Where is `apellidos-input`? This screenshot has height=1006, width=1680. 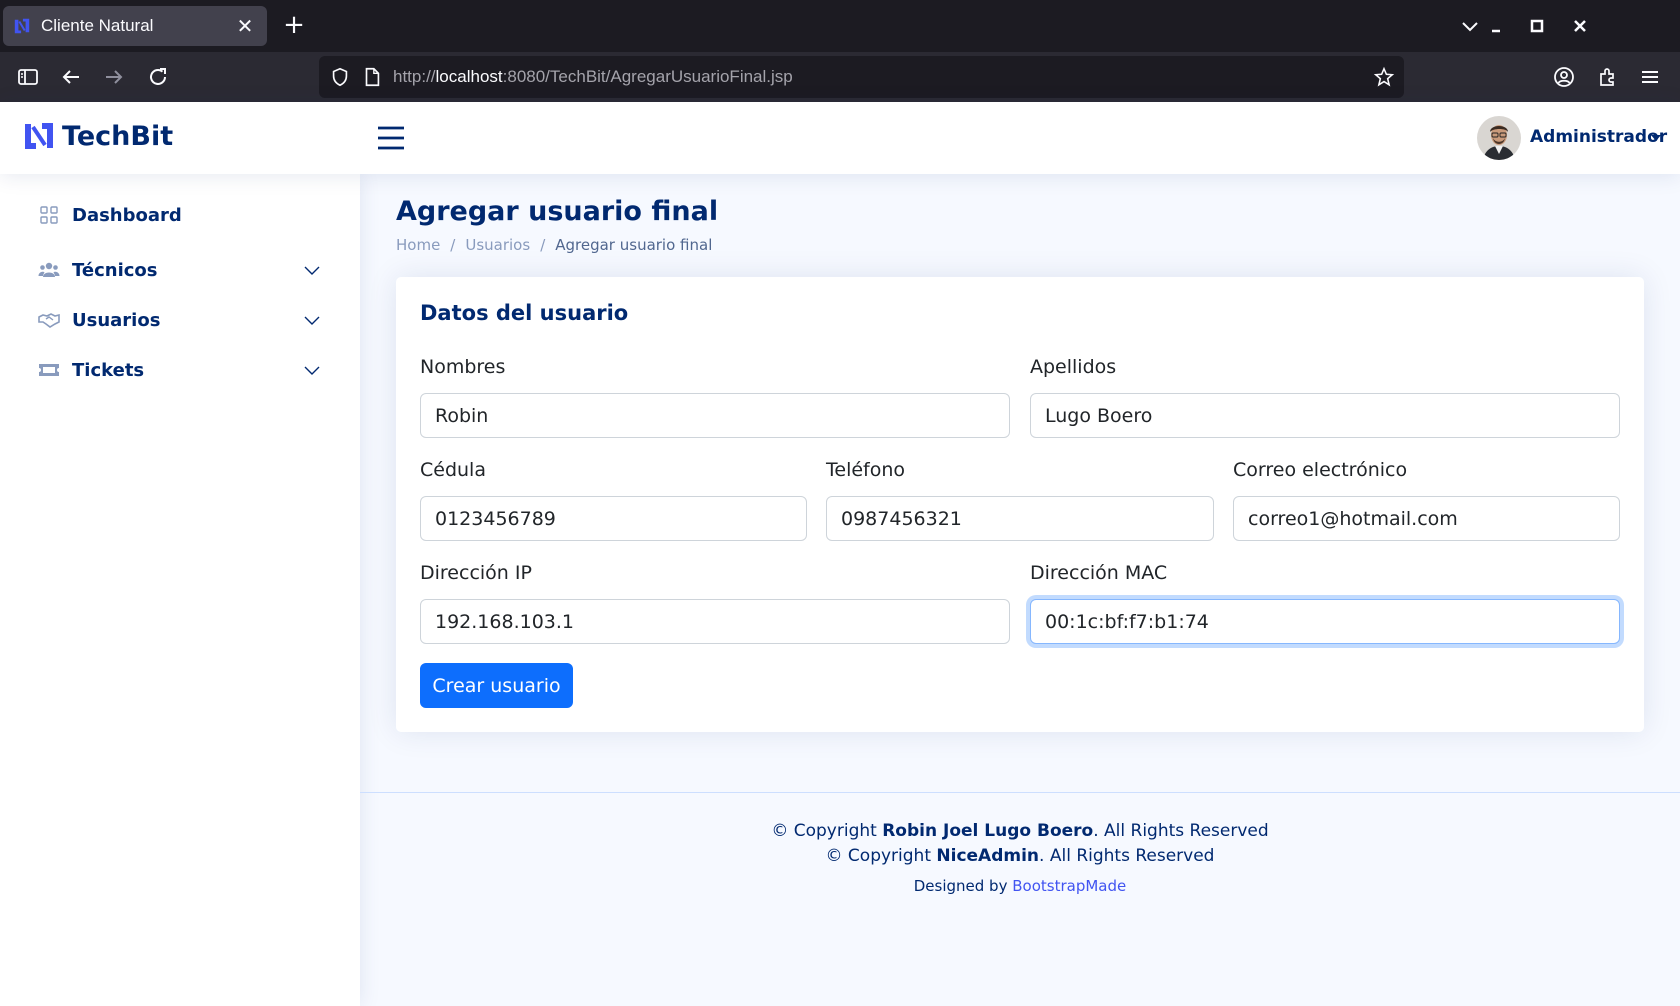
apellidos-input is located at coordinates (1325, 415).